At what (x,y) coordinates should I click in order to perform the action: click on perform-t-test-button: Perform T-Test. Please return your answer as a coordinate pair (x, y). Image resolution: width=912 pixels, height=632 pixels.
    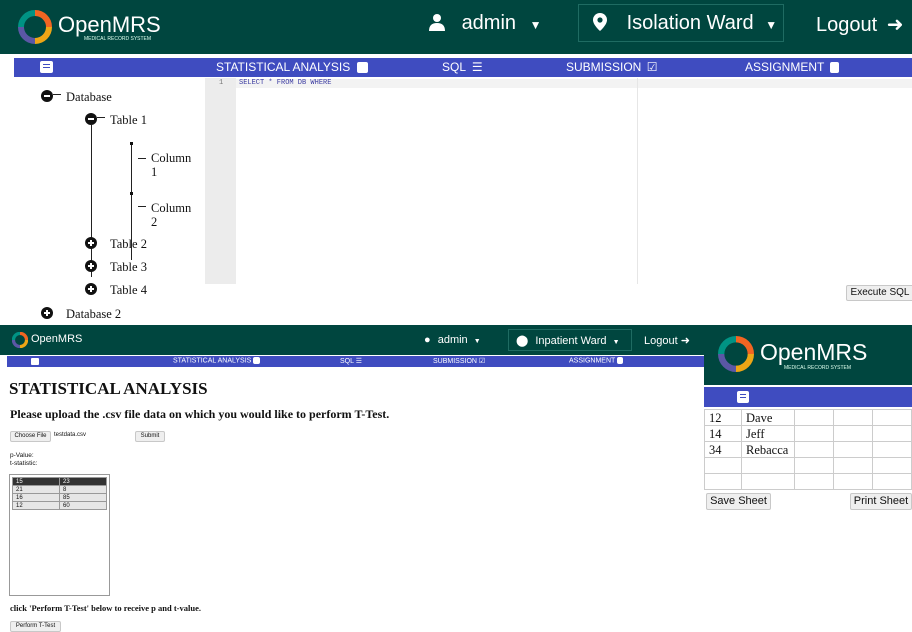
    Looking at the image, I should click on (35, 626).